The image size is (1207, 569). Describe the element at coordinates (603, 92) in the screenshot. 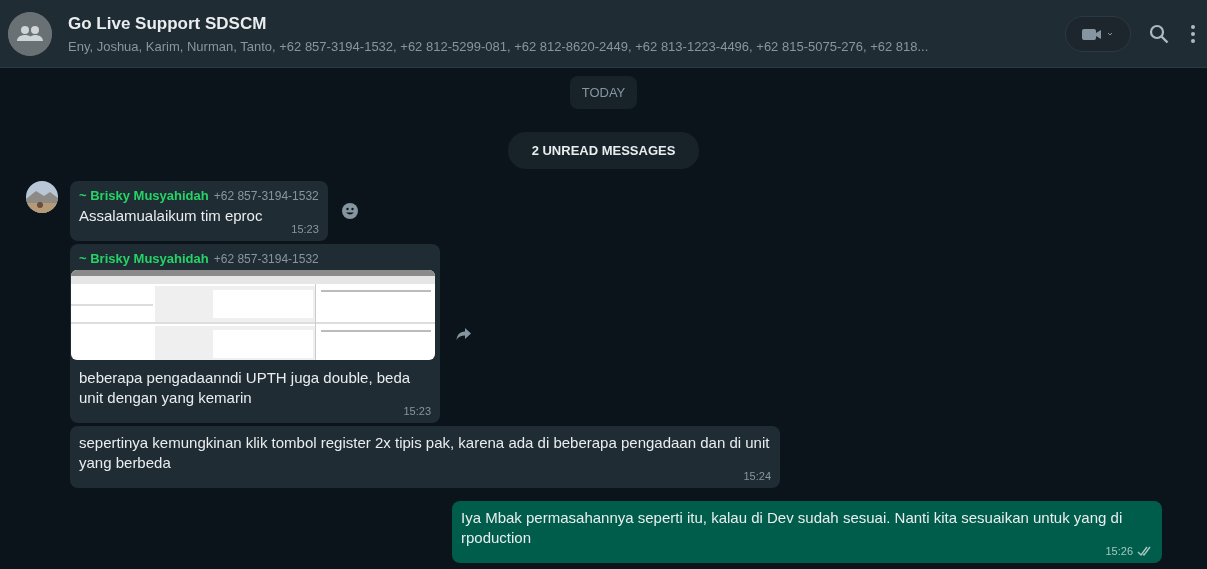

I see `date-chip: TODAY` at that location.